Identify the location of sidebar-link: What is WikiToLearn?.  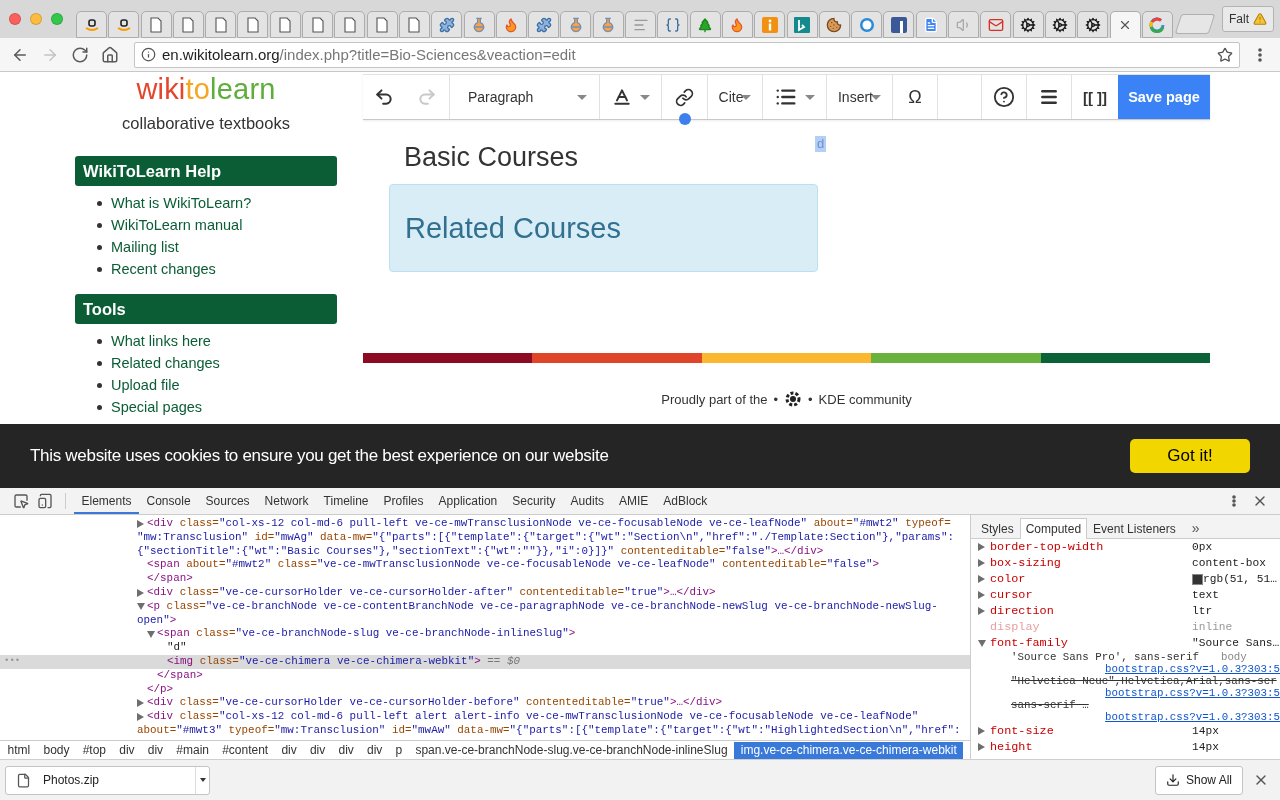
(181, 203).